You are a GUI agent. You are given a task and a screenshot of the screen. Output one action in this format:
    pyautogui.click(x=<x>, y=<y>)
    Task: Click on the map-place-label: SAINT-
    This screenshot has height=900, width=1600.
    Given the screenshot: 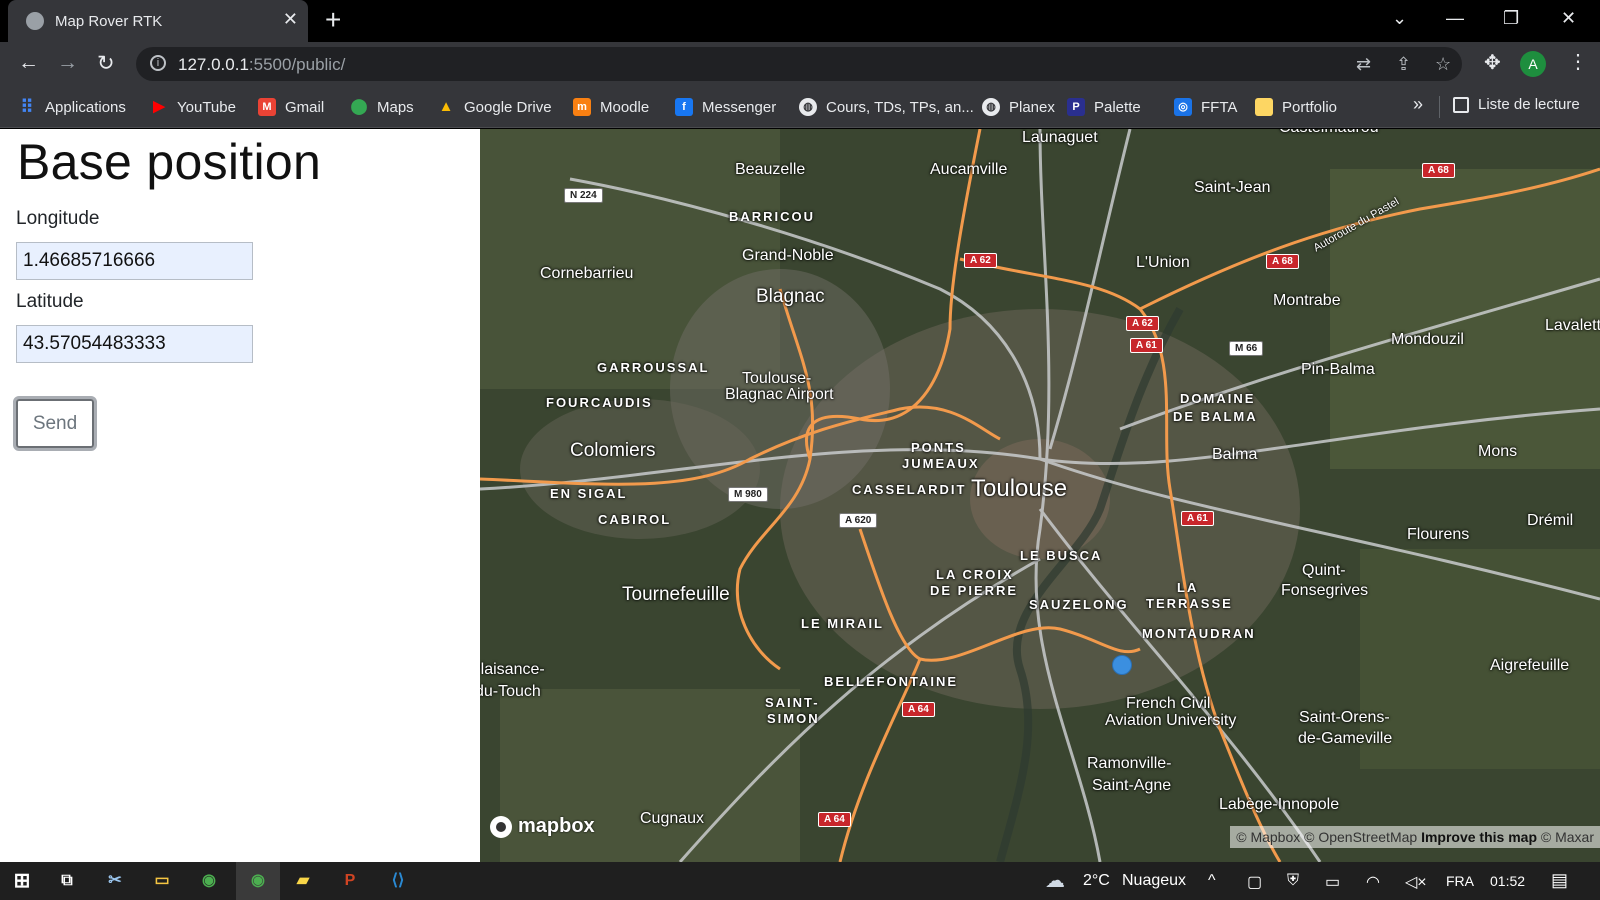 What is the action you would take?
    pyautogui.click(x=792, y=702)
    